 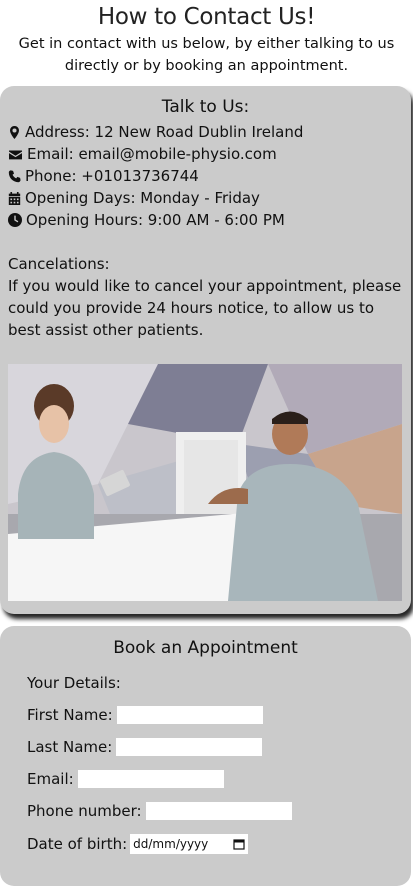 What do you see at coordinates (218, 811) in the screenshot?
I see `phone-number-input` at bounding box center [218, 811].